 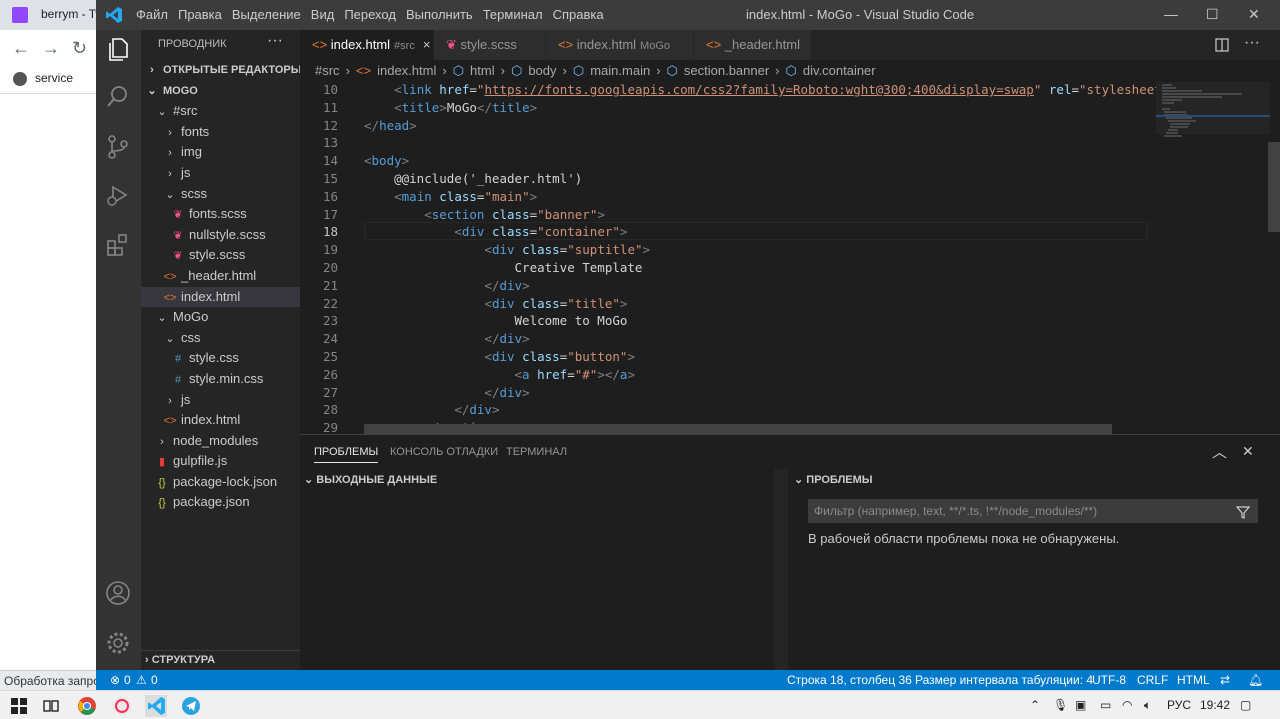 What do you see at coordinates (51, 48) in the screenshot?
I see `forward-icon: →` at bounding box center [51, 48].